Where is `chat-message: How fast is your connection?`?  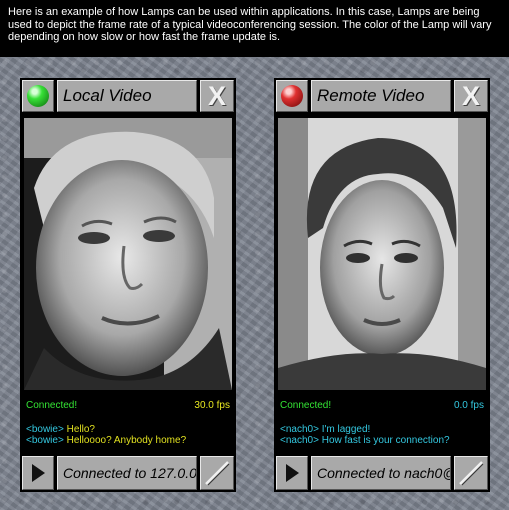
chat-message: How fast is your connection? is located at coordinates (385, 440).